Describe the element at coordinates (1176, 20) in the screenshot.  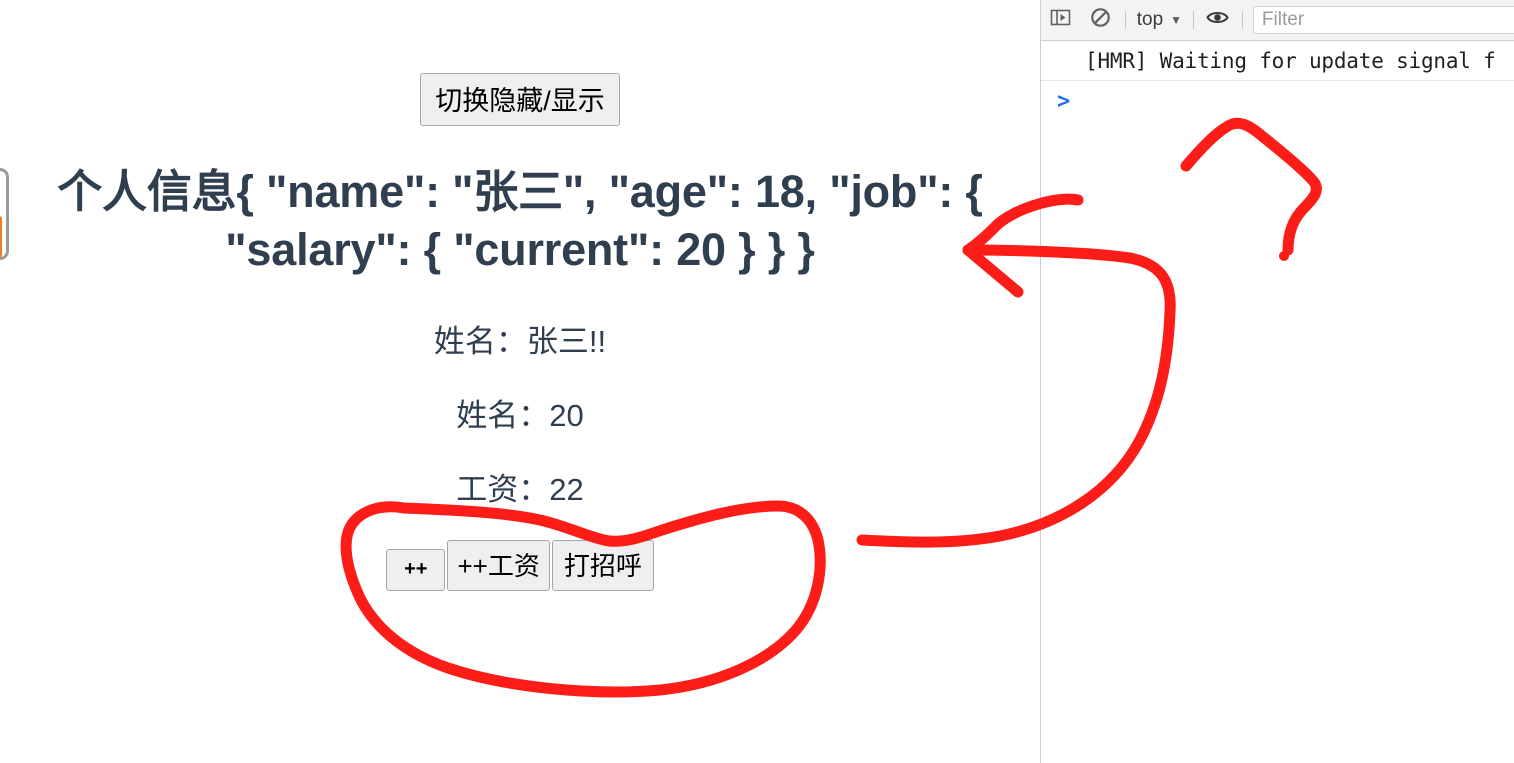
I see `chevron-down-icon: ▼` at that location.